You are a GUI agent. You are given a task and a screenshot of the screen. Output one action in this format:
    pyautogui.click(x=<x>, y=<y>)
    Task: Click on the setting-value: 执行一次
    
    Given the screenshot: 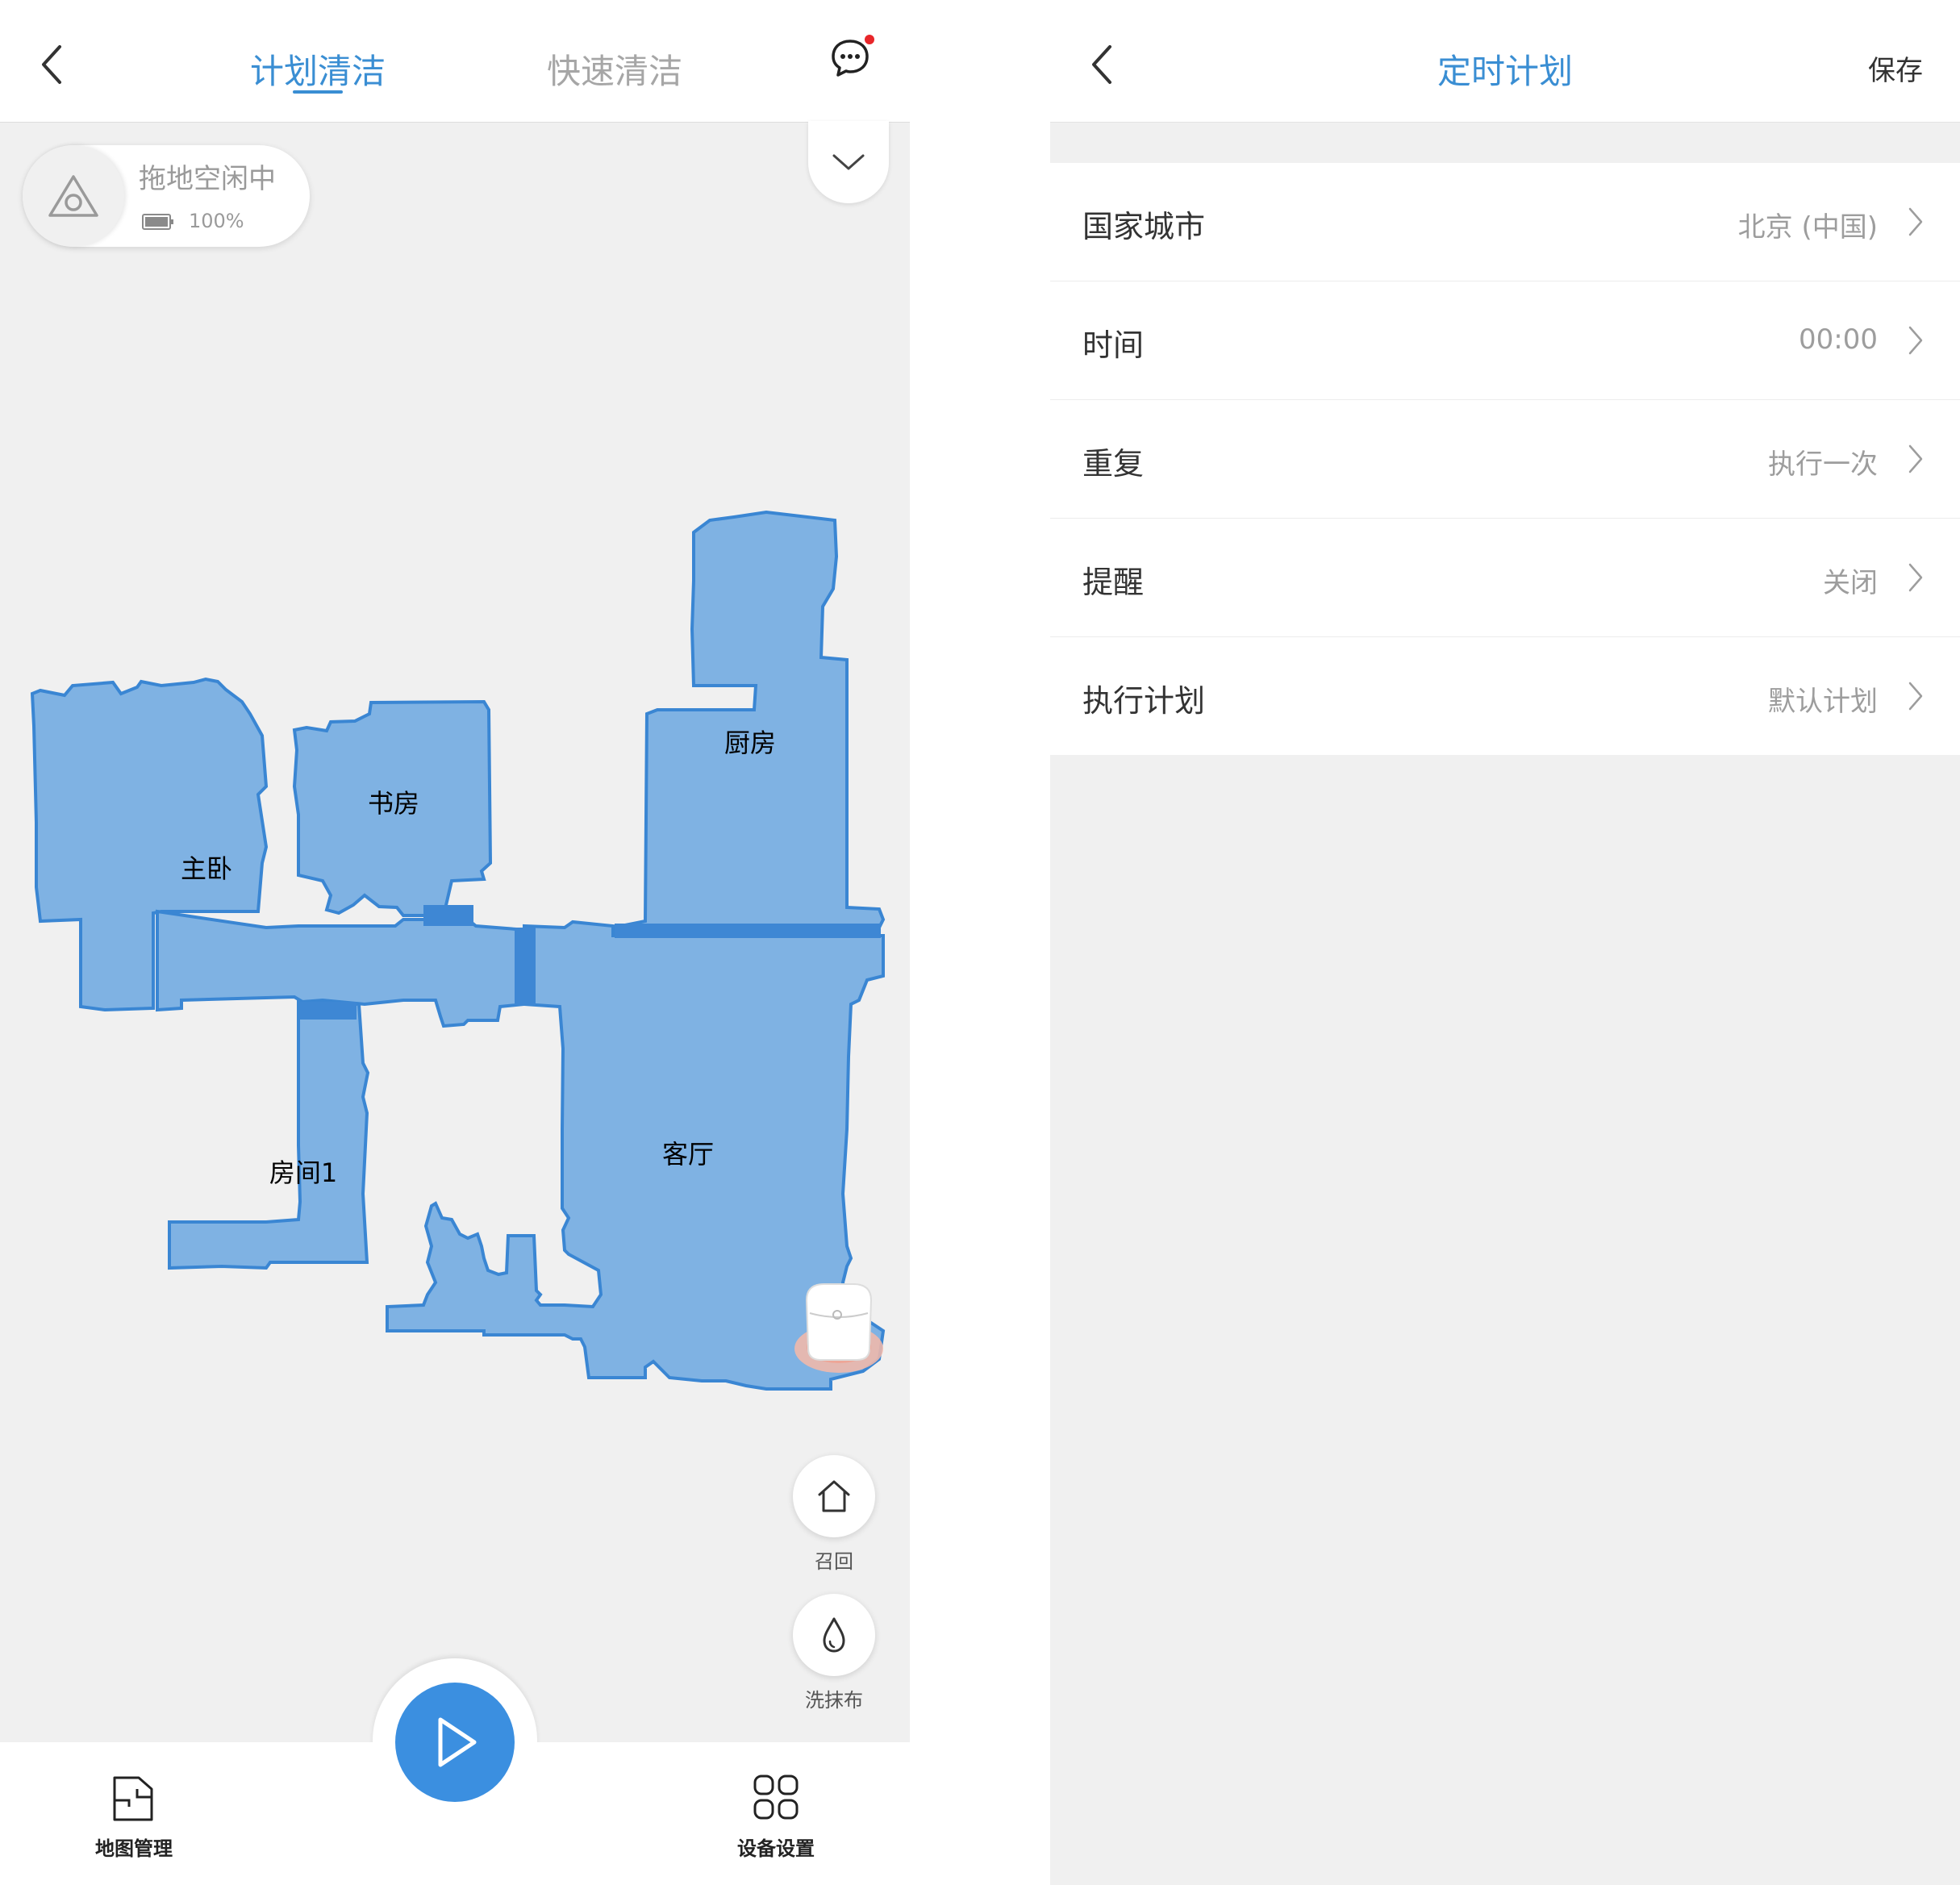 What is the action you would take?
    pyautogui.click(x=1823, y=464)
    